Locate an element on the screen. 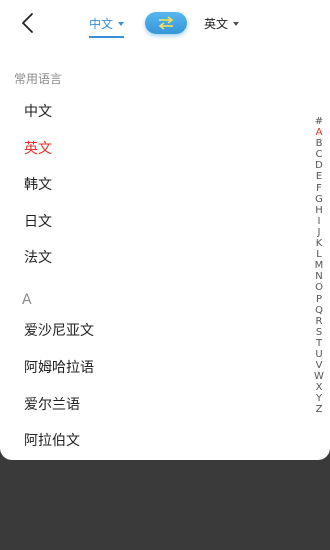 The image size is (330, 550). swap-languages-button is located at coordinates (166, 23).